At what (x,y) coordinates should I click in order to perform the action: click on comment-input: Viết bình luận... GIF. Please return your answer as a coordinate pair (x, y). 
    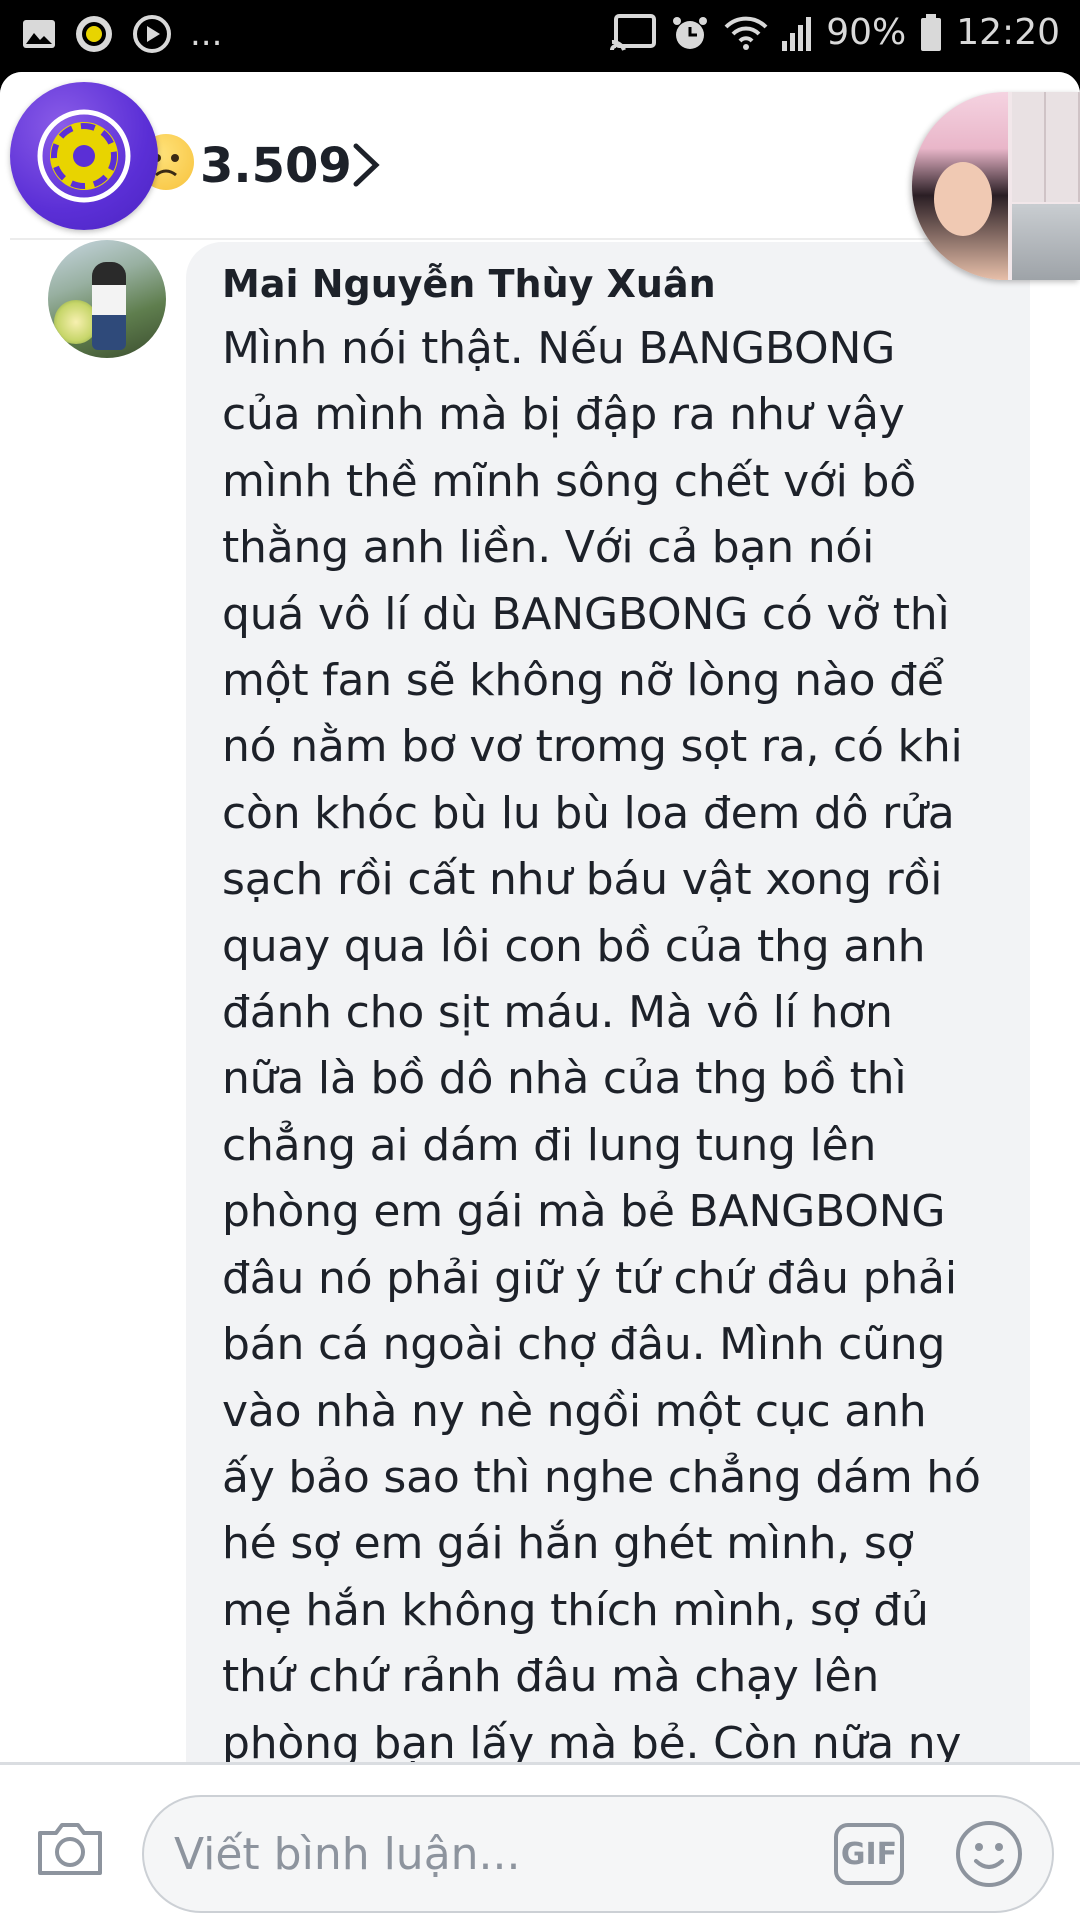
    Looking at the image, I should click on (598, 1854).